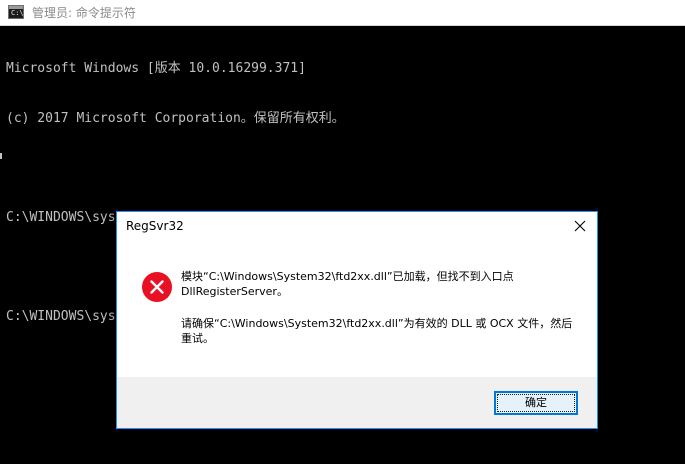 This screenshot has height=464, width=685. What do you see at coordinates (156, 68) in the screenshot?
I see `console-line: Microsoft Windows [版本 10.0.16299.371]` at bounding box center [156, 68].